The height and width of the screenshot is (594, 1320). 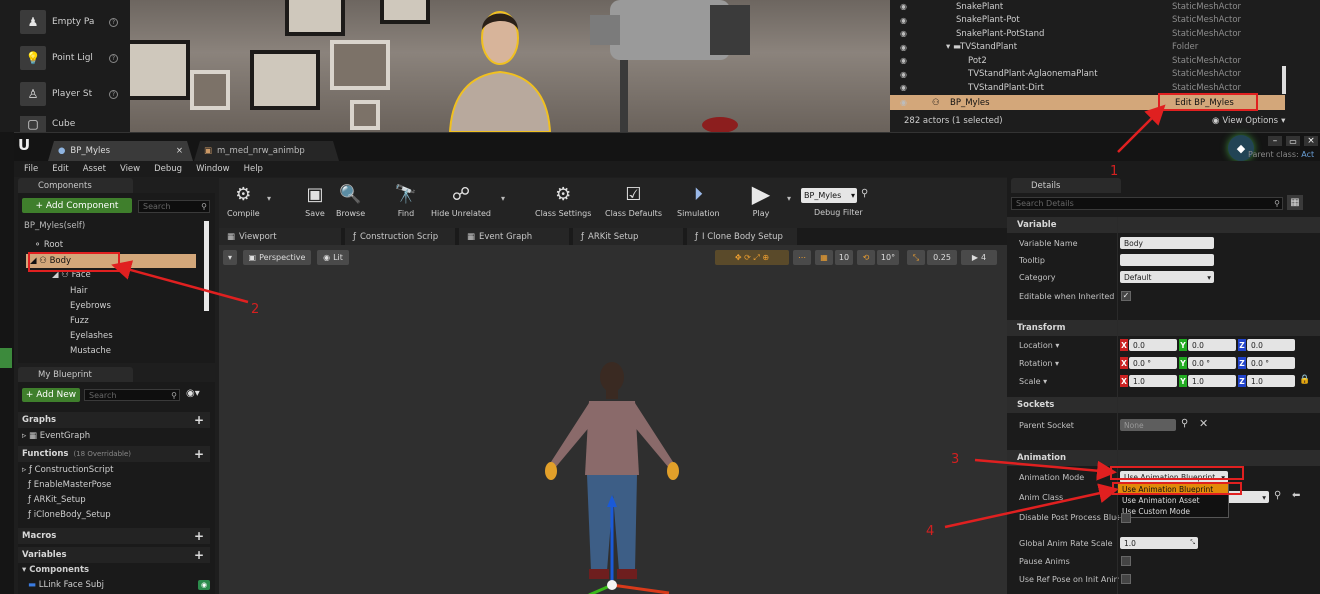 I want to click on components-scrollbar, so click(x=206, y=266).